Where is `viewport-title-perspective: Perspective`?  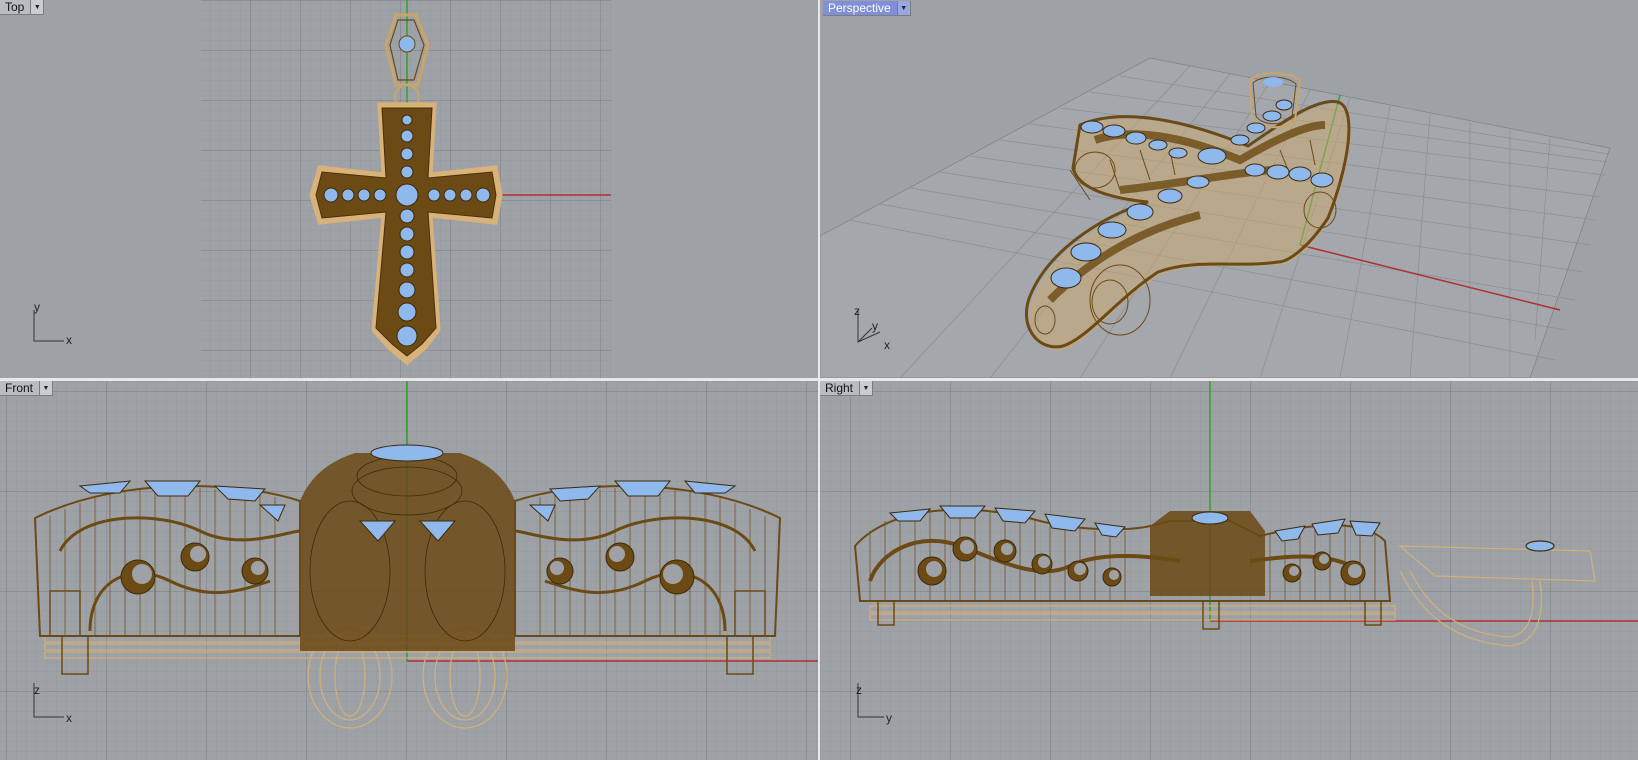
viewport-title-perspective: Perspective is located at coordinates (860, 8).